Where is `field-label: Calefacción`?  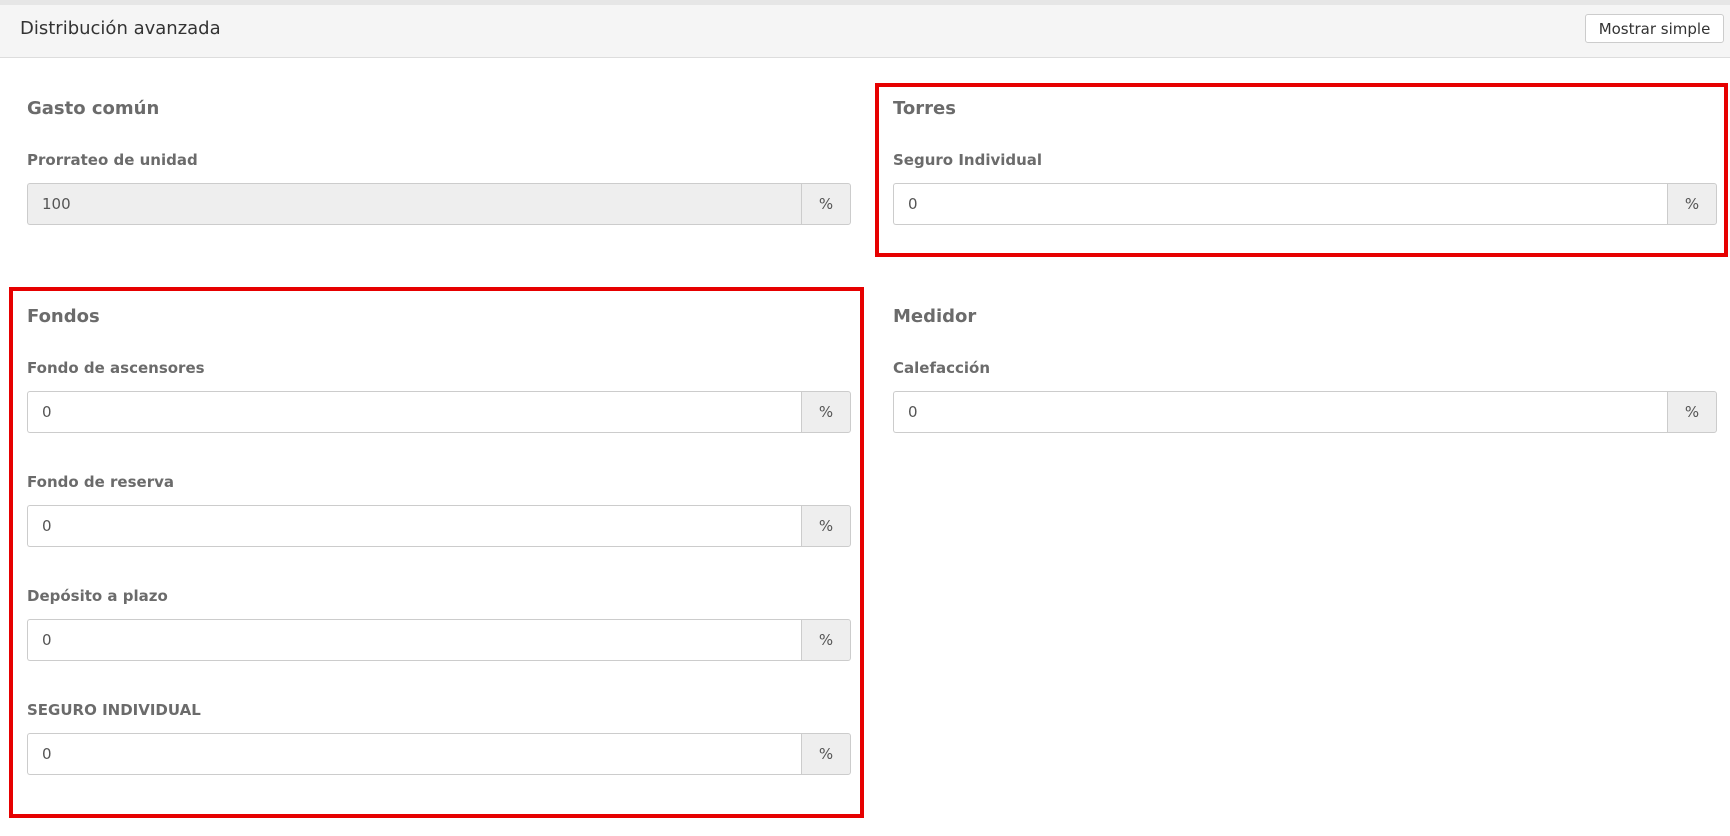
field-label: Calefacción is located at coordinates (942, 368).